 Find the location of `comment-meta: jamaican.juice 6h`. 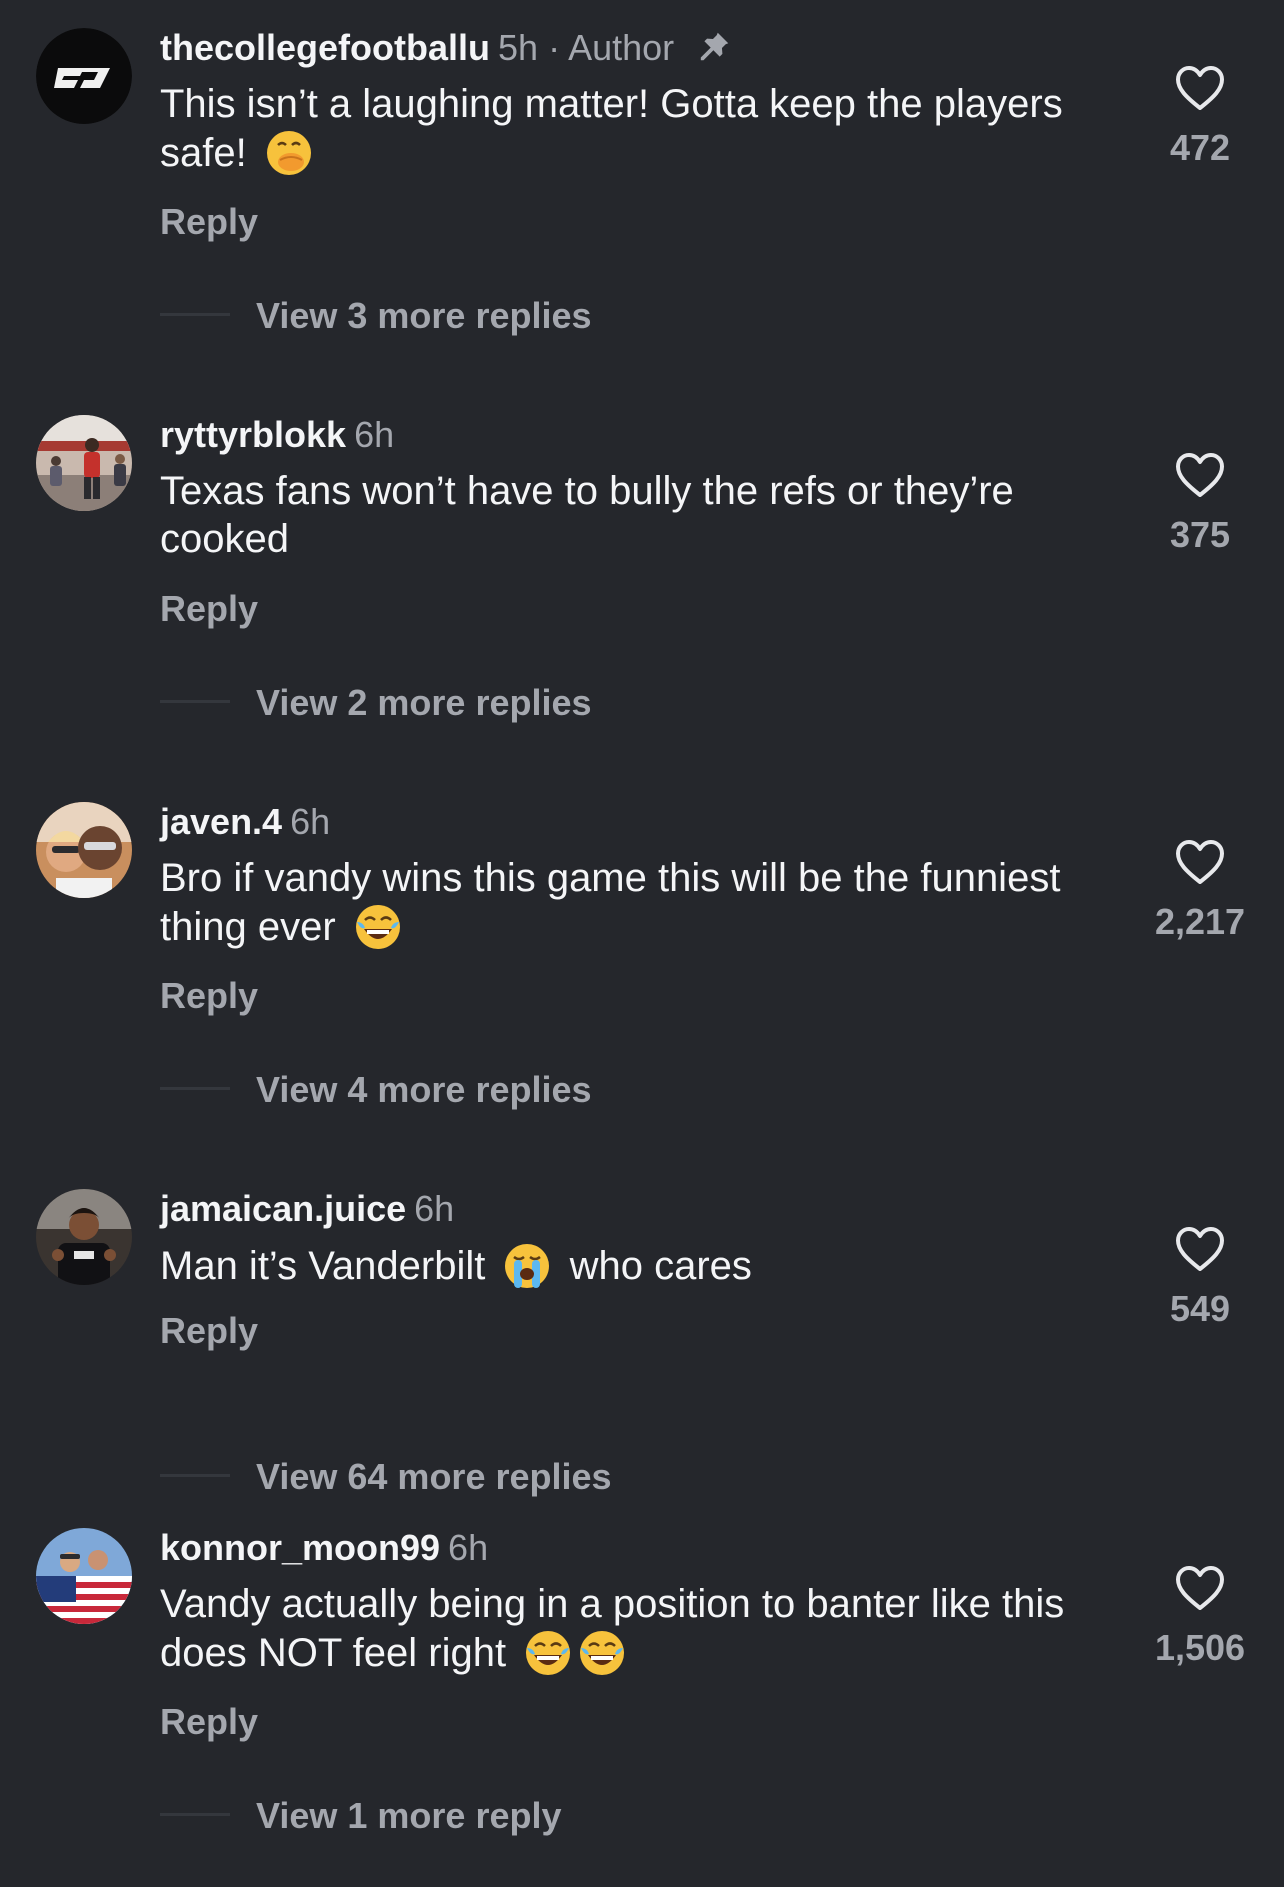

comment-meta: jamaican.juice 6h is located at coordinates (307, 1209).